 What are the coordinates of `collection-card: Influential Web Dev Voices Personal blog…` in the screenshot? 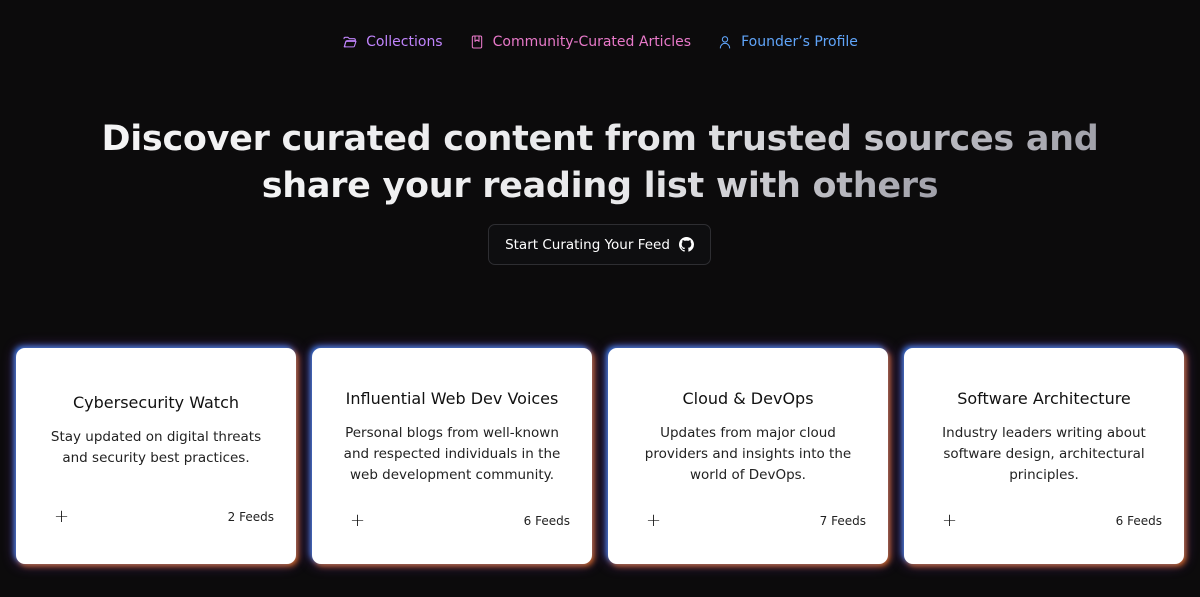 It's located at (452, 456).